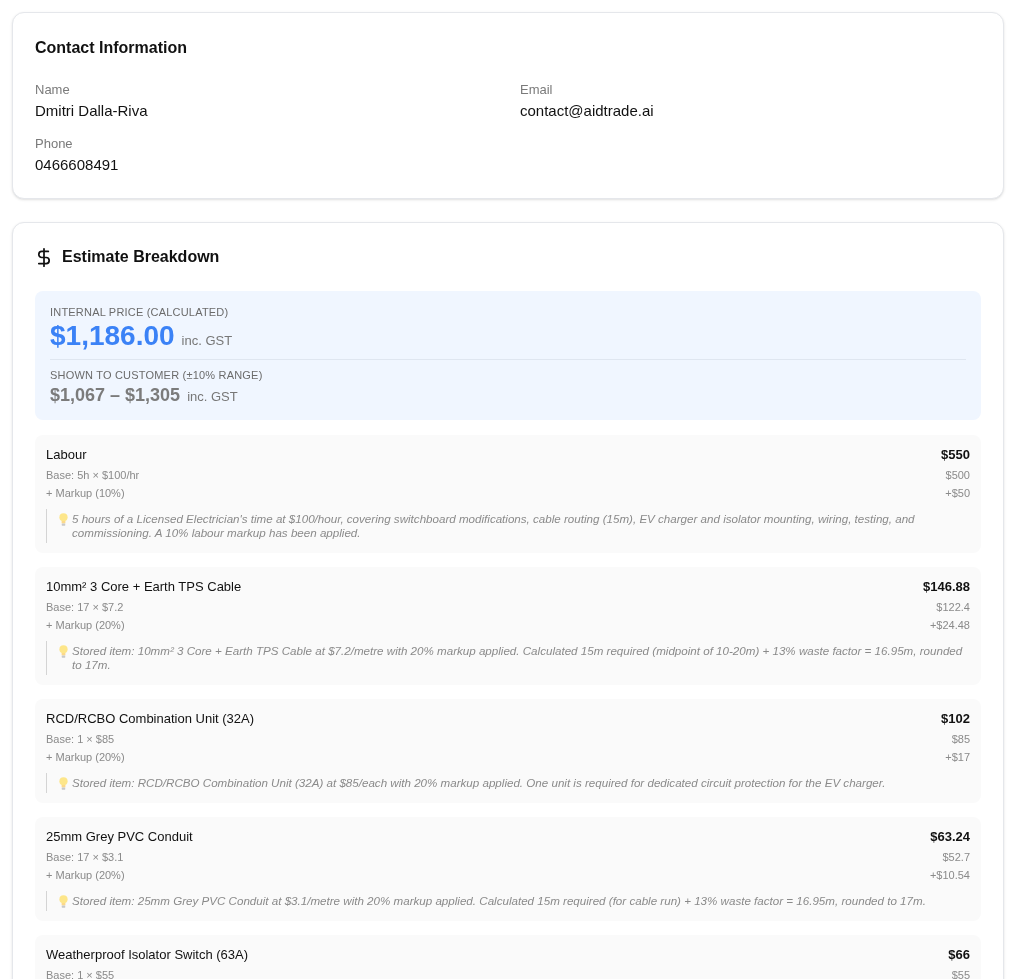 The image size is (1016, 979). I want to click on field-label: Phone, so click(54, 144).